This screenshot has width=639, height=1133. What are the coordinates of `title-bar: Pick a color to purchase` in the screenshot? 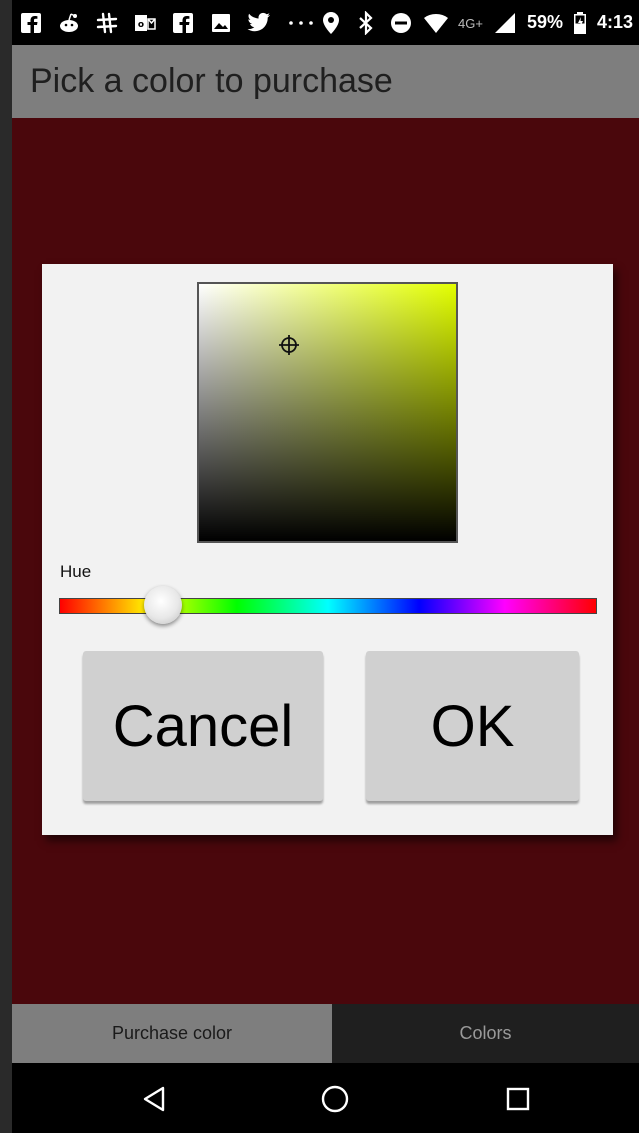 It's located at (325, 81).